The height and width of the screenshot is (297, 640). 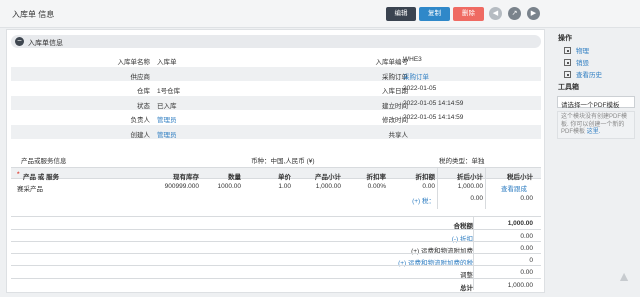 I want to click on adjust-value: 0.00, so click(x=526, y=272).